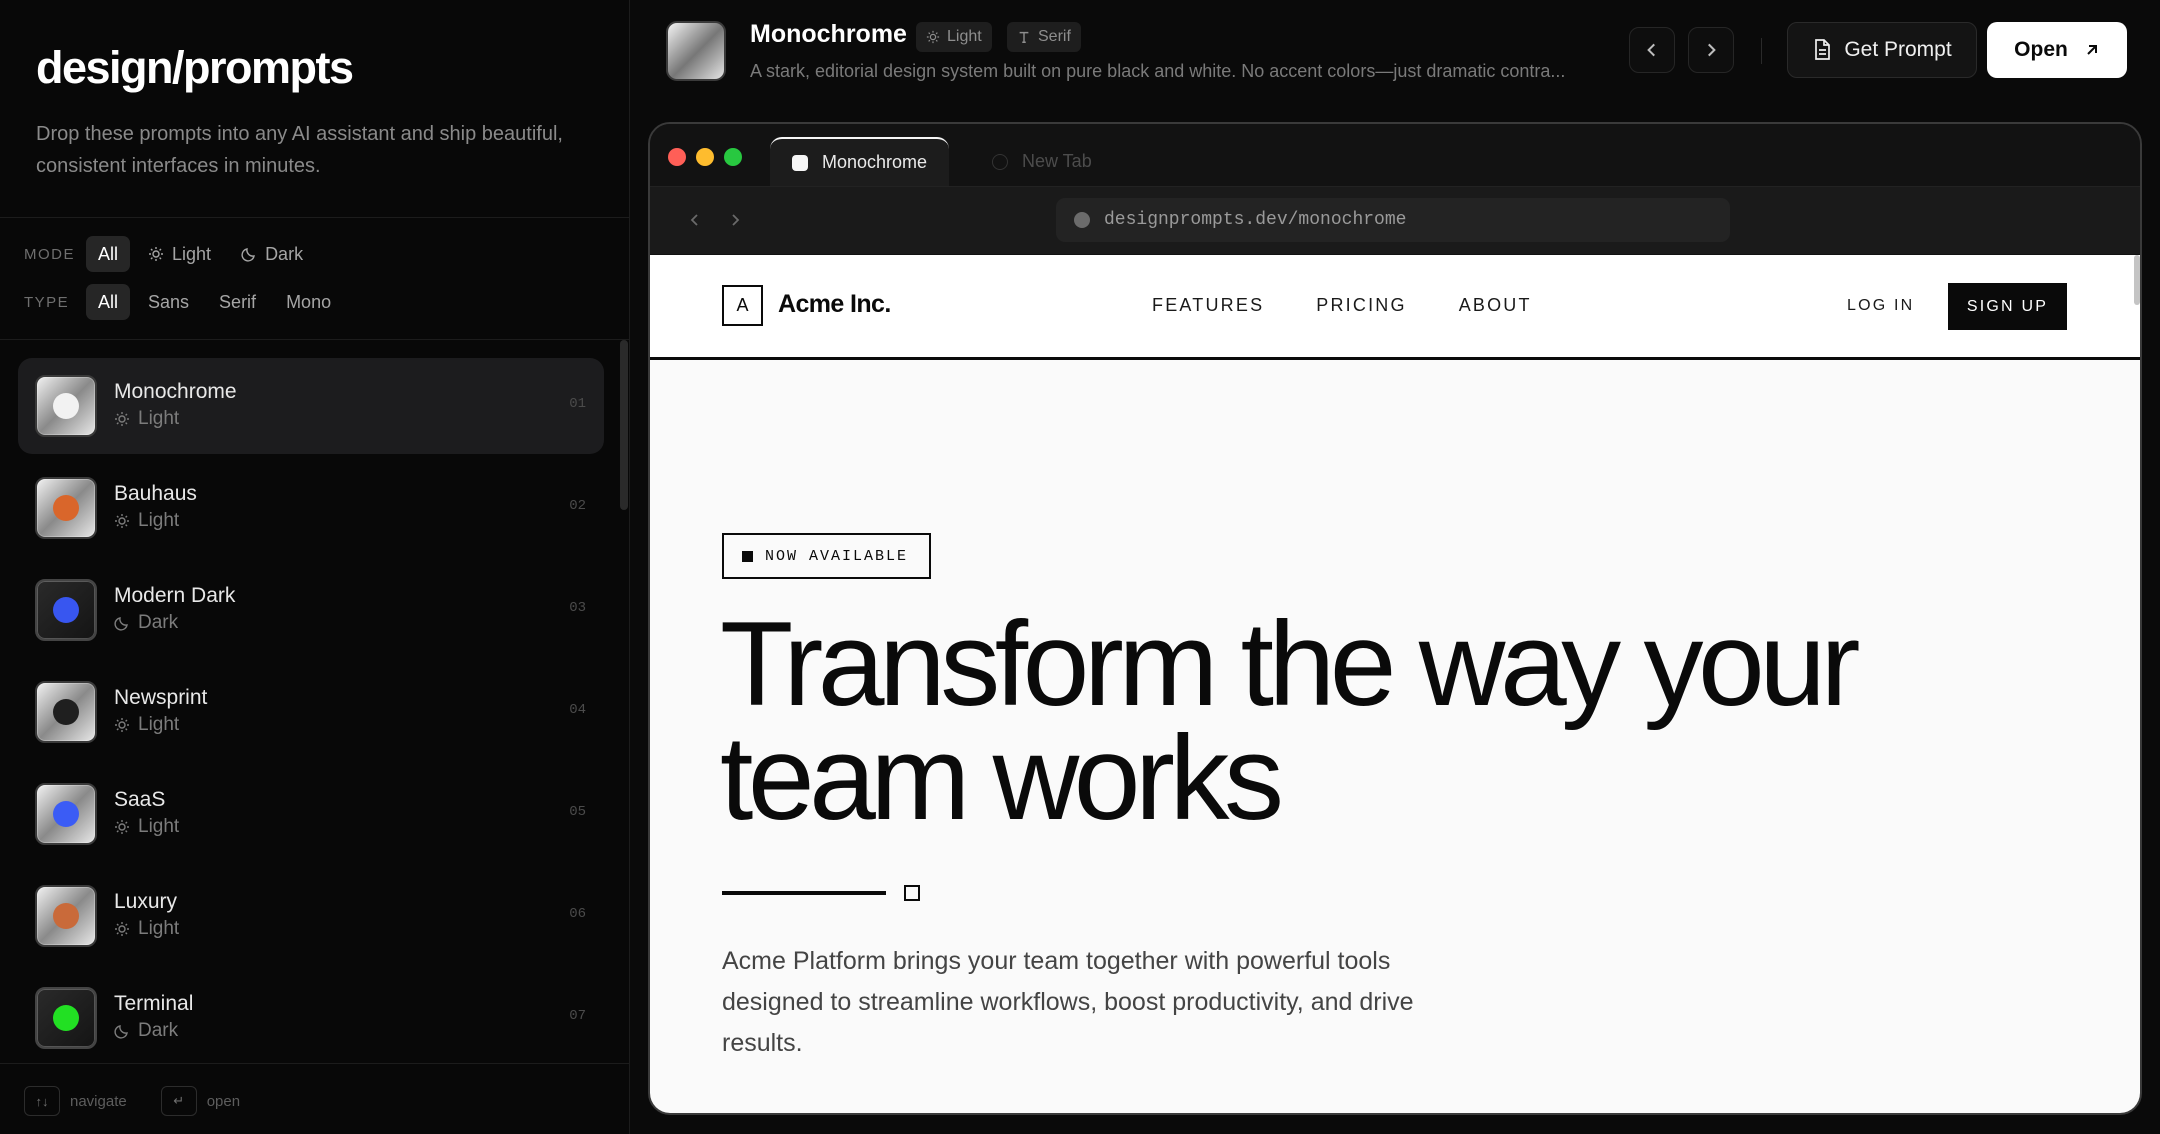 Image resolution: width=2160 pixels, height=1134 pixels. I want to click on theme-list-item: Bauhaus Light 02, so click(311, 508).